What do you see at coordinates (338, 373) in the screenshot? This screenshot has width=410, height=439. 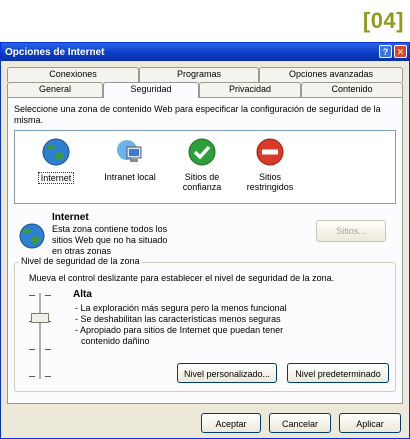 I see `default-level-button: Nivel predeterminado` at bounding box center [338, 373].